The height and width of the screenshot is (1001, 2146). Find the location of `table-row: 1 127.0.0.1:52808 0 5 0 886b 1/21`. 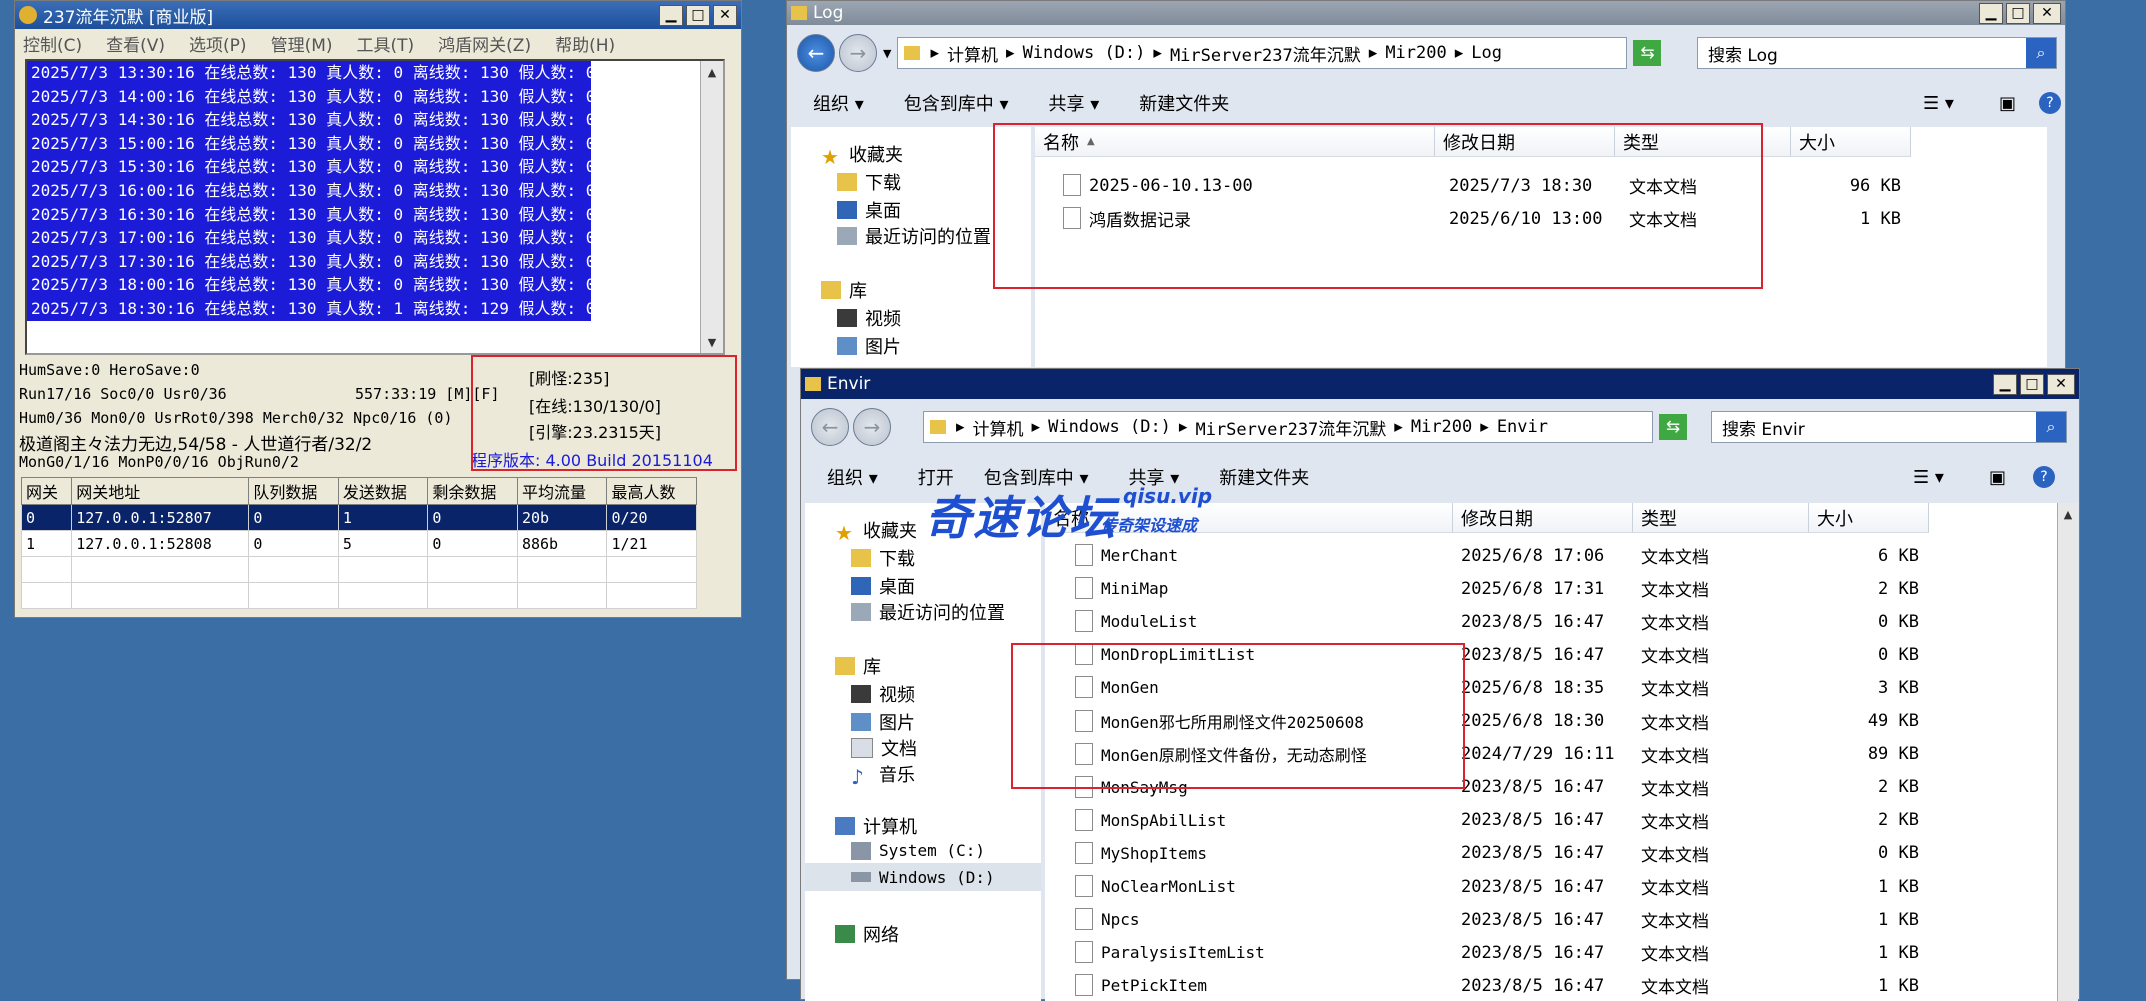

table-row: 1 127.0.0.1:52808 0 5 0 886b 1/21 is located at coordinates (358, 543).